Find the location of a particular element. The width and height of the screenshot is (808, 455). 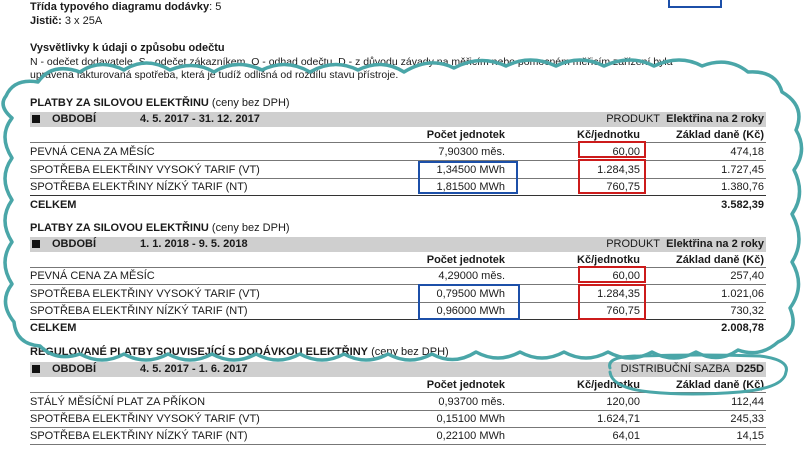

distribution-rate-oval is located at coordinates (698, 374).